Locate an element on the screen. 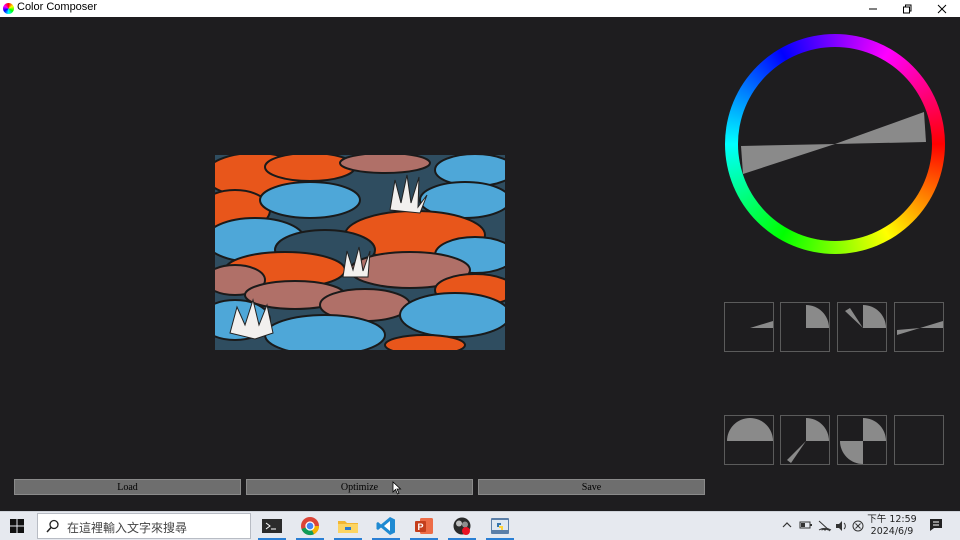  taskbar-search-box: 在這裡輸入文字來搜尋 is located at coordinates (144, 526).